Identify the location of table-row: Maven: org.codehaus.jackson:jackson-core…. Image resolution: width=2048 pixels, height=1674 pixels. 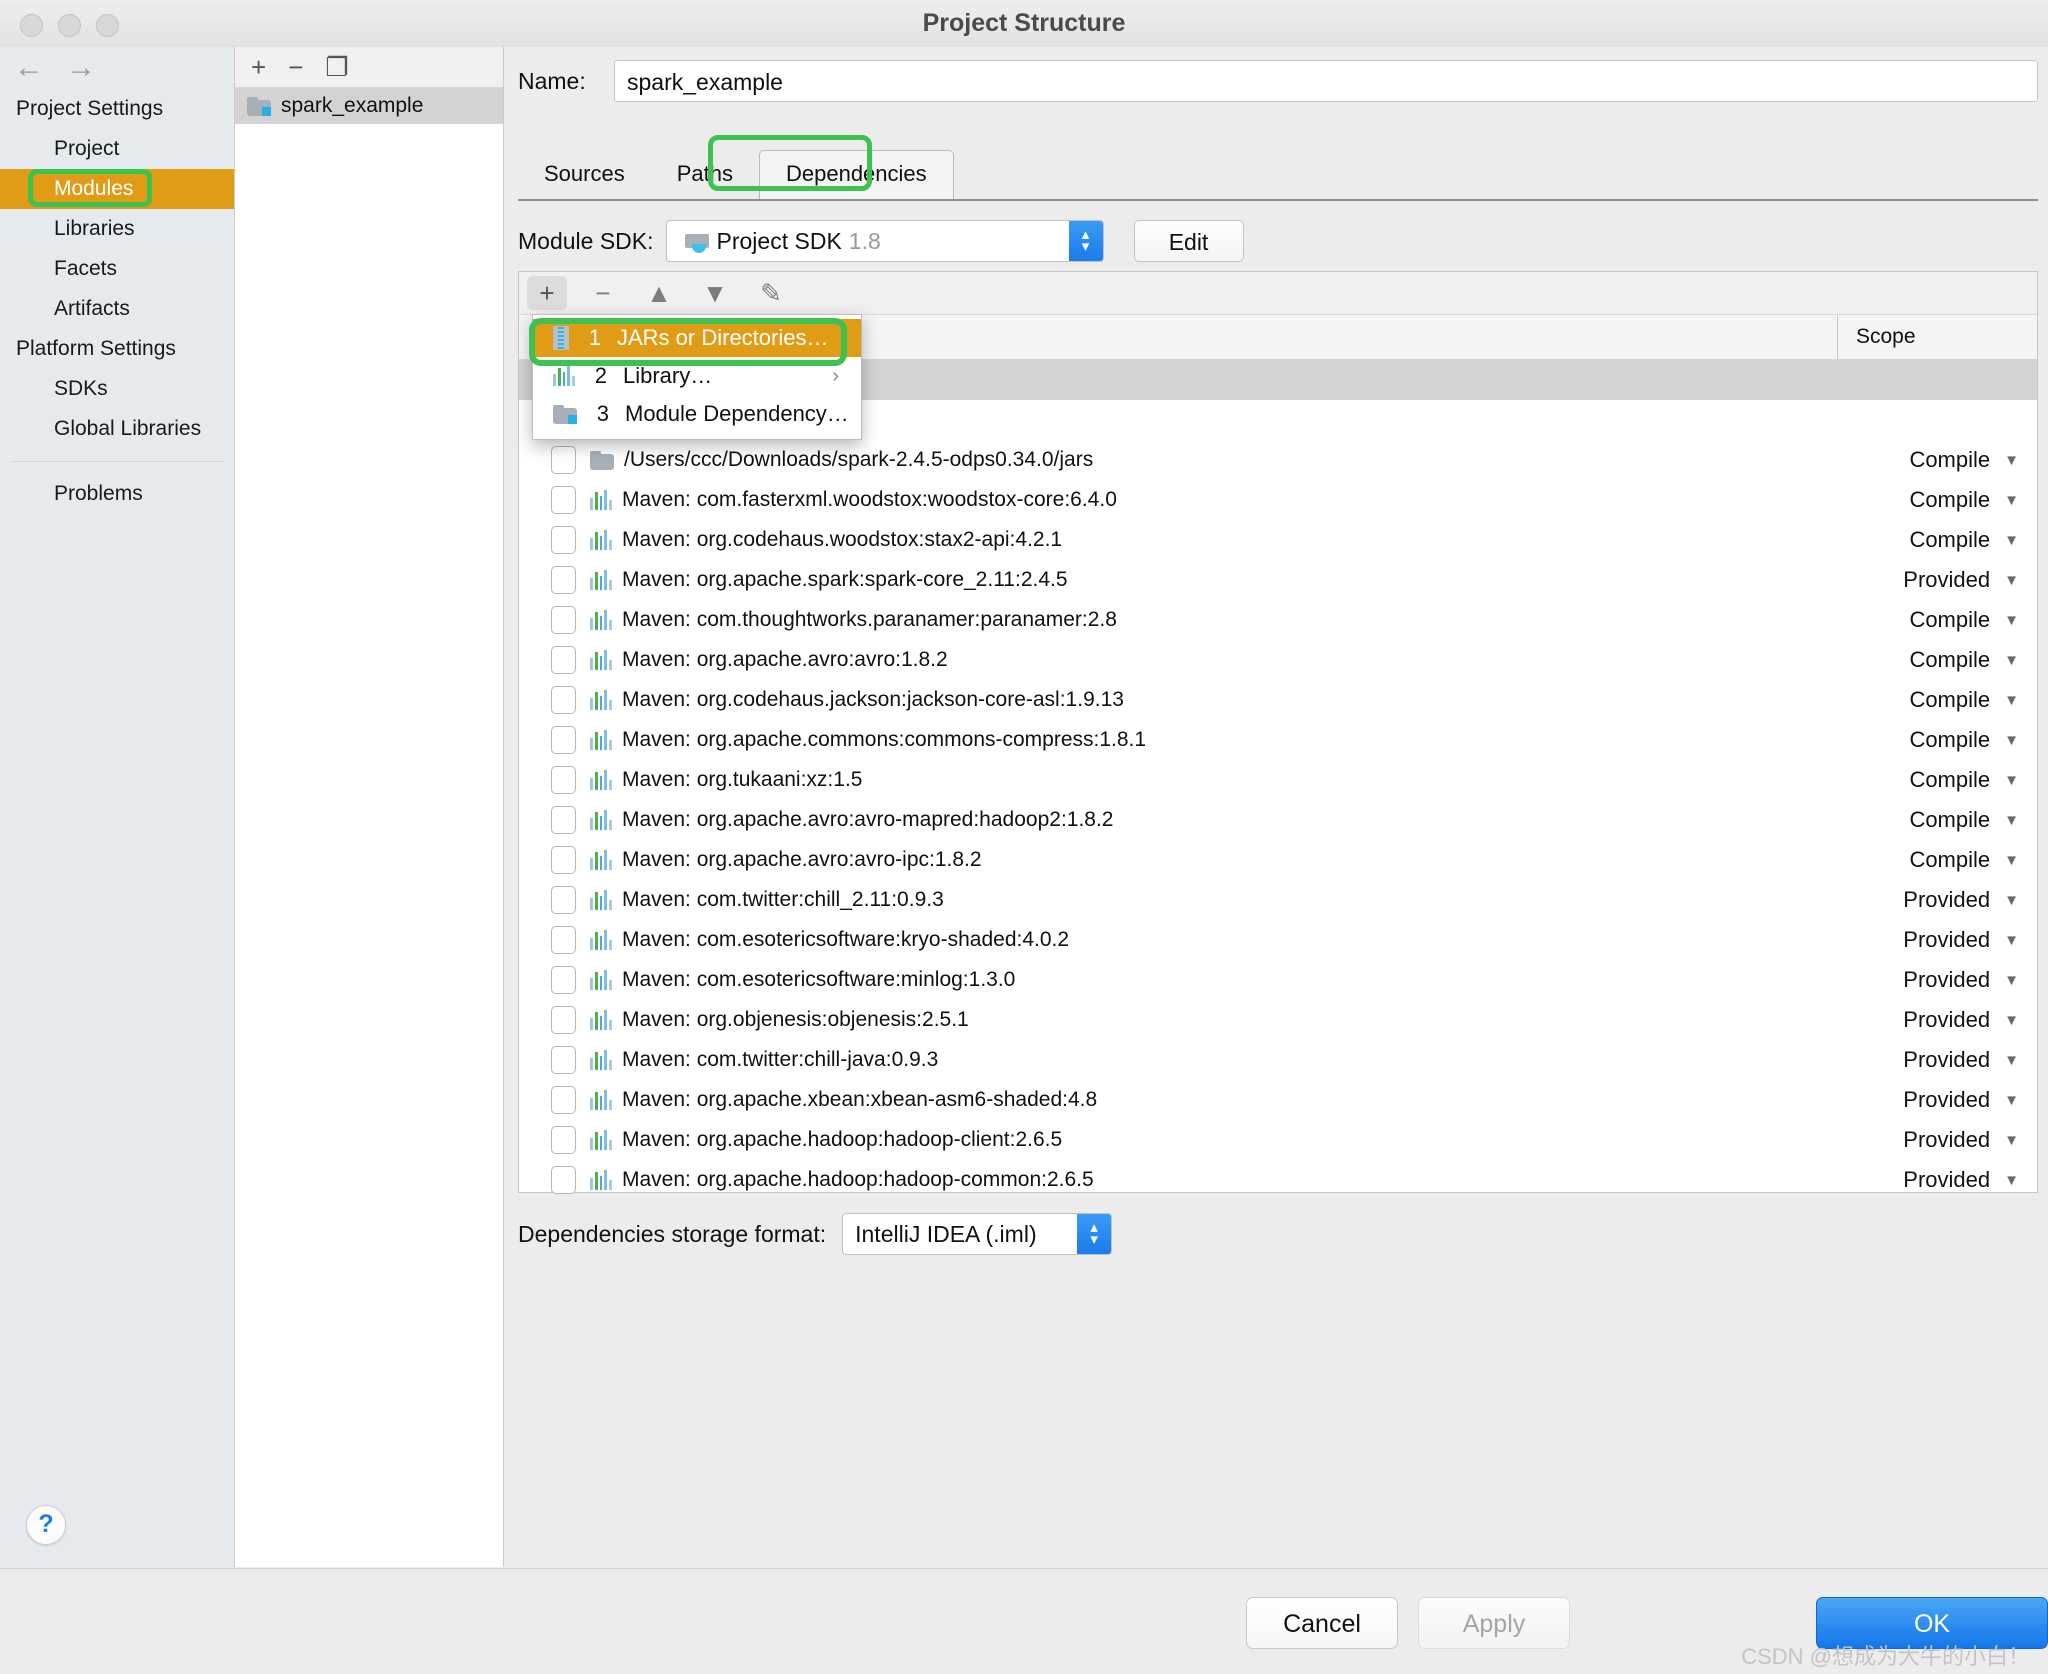
(1278, 700).